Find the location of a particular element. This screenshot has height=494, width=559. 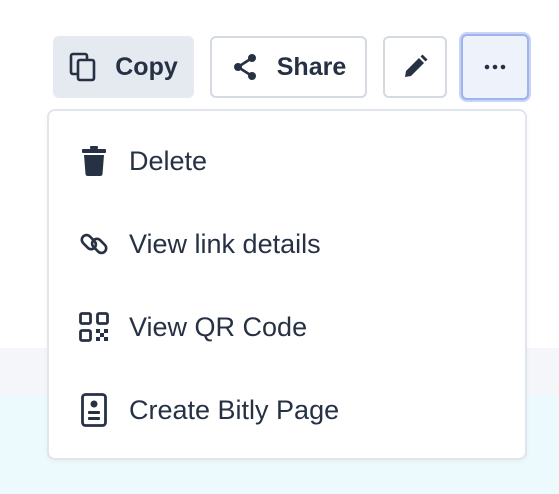

link-actions-toolbar: Copy Share is located at coordinates (279, 67).